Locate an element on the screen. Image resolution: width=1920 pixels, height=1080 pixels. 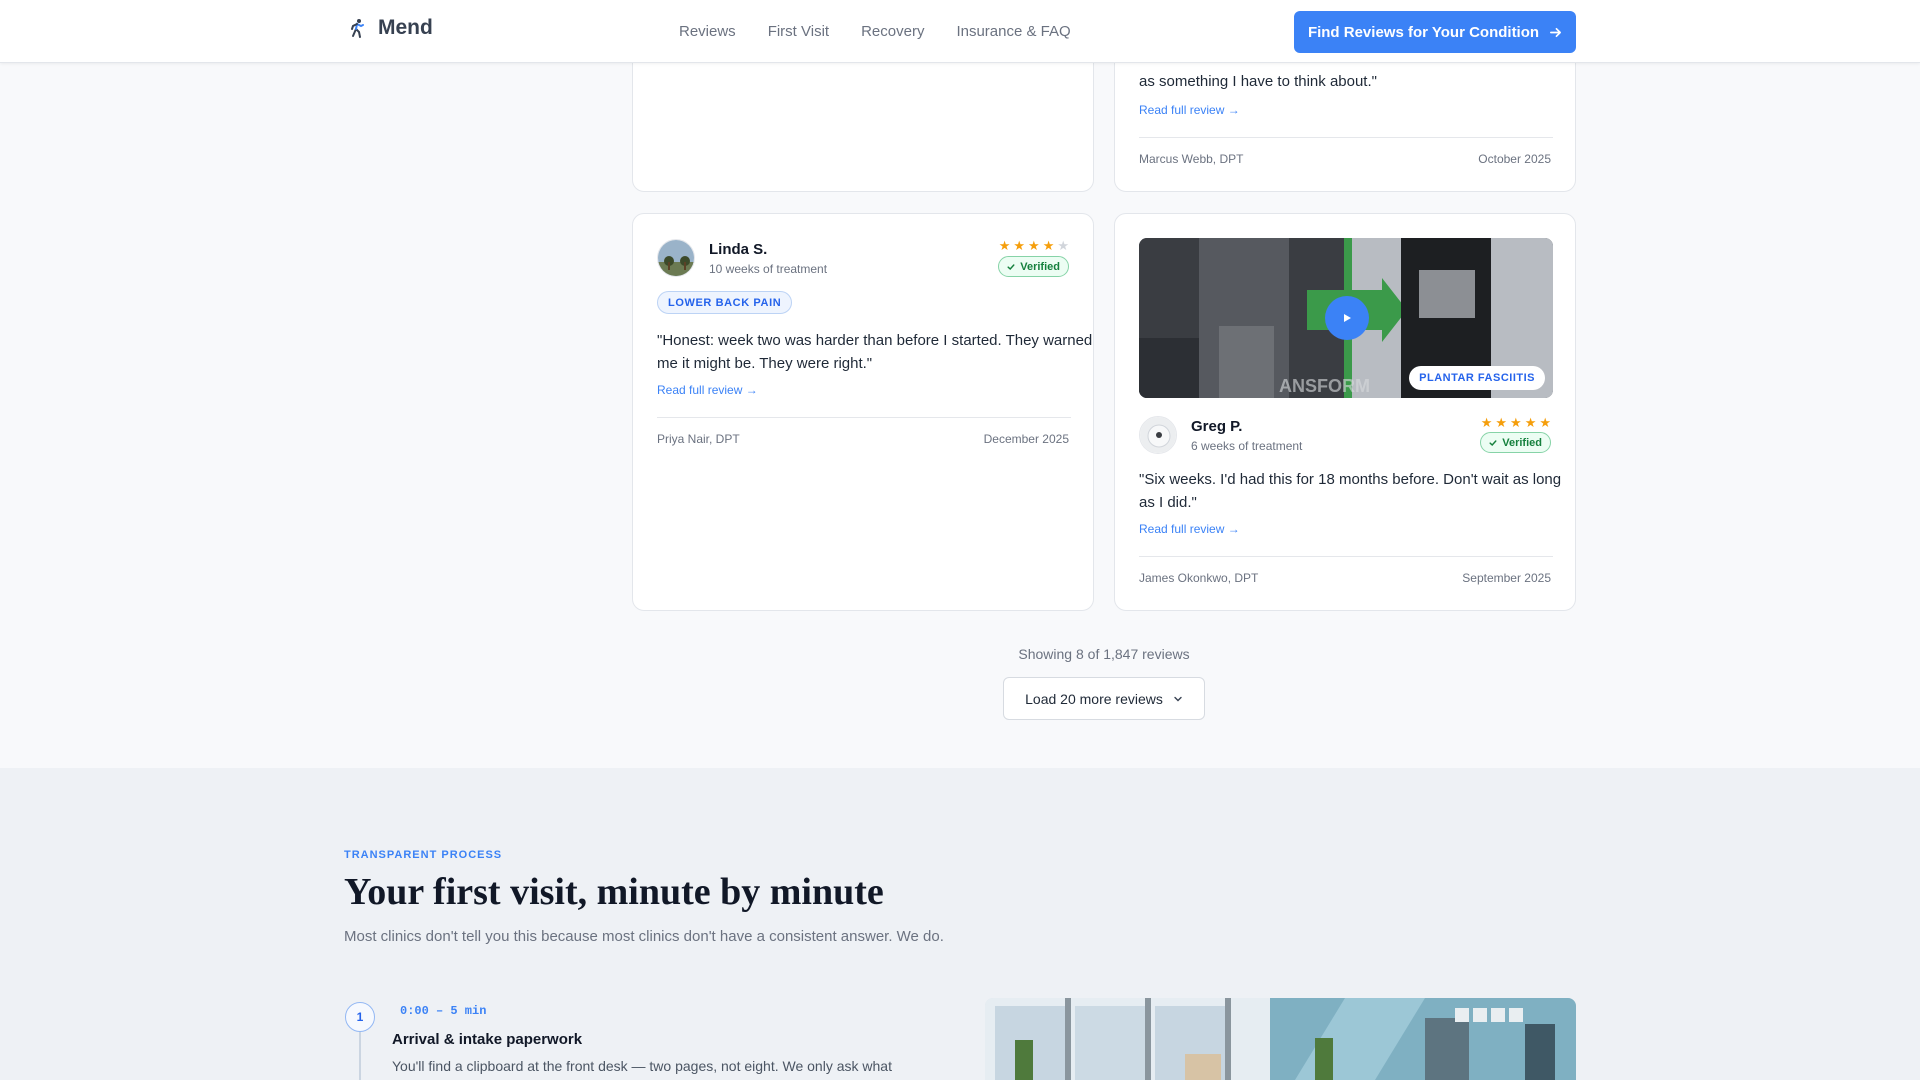
step-title: Arrival & intake paperwork is located at coordinates (487, 1039).